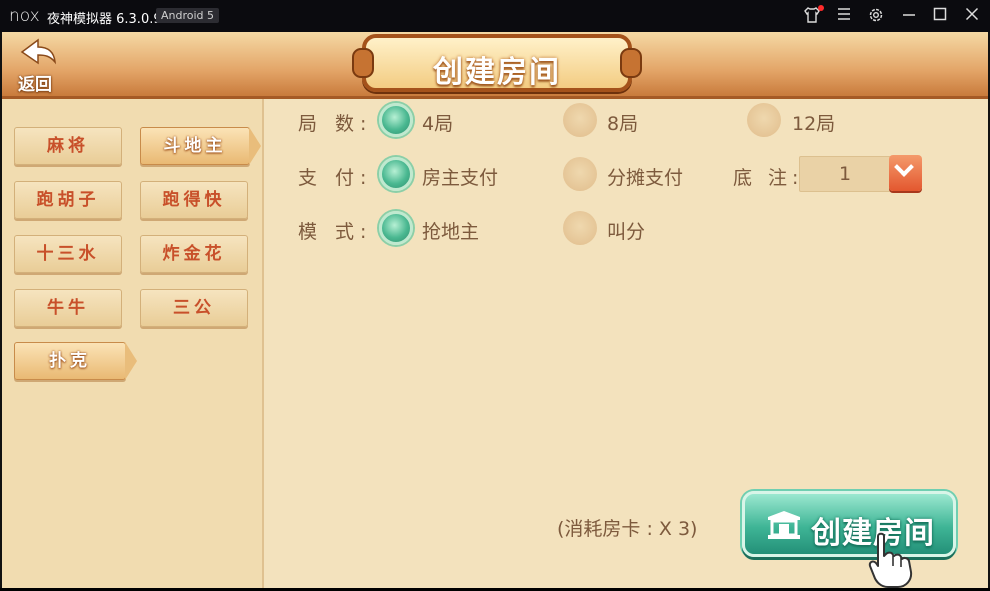 The height and width of the screenshot is (591, 990). I want to click on back-button: 返回, so click(40, 65).